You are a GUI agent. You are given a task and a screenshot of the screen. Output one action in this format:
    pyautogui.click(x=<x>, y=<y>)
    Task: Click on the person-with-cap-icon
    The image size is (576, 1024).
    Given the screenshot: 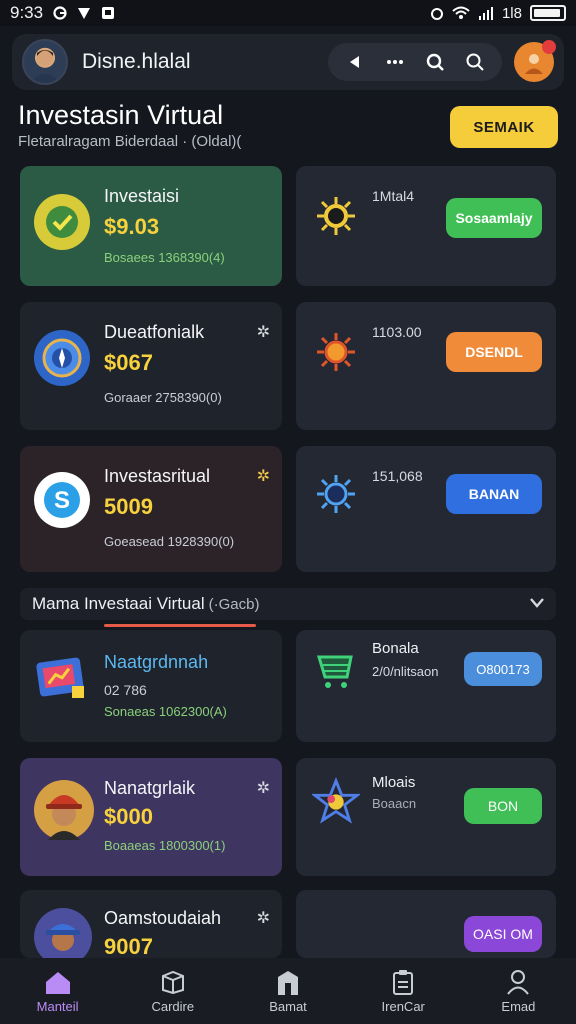 What is the action you would take?
    pyautogui.click(x=63, y=933)
    